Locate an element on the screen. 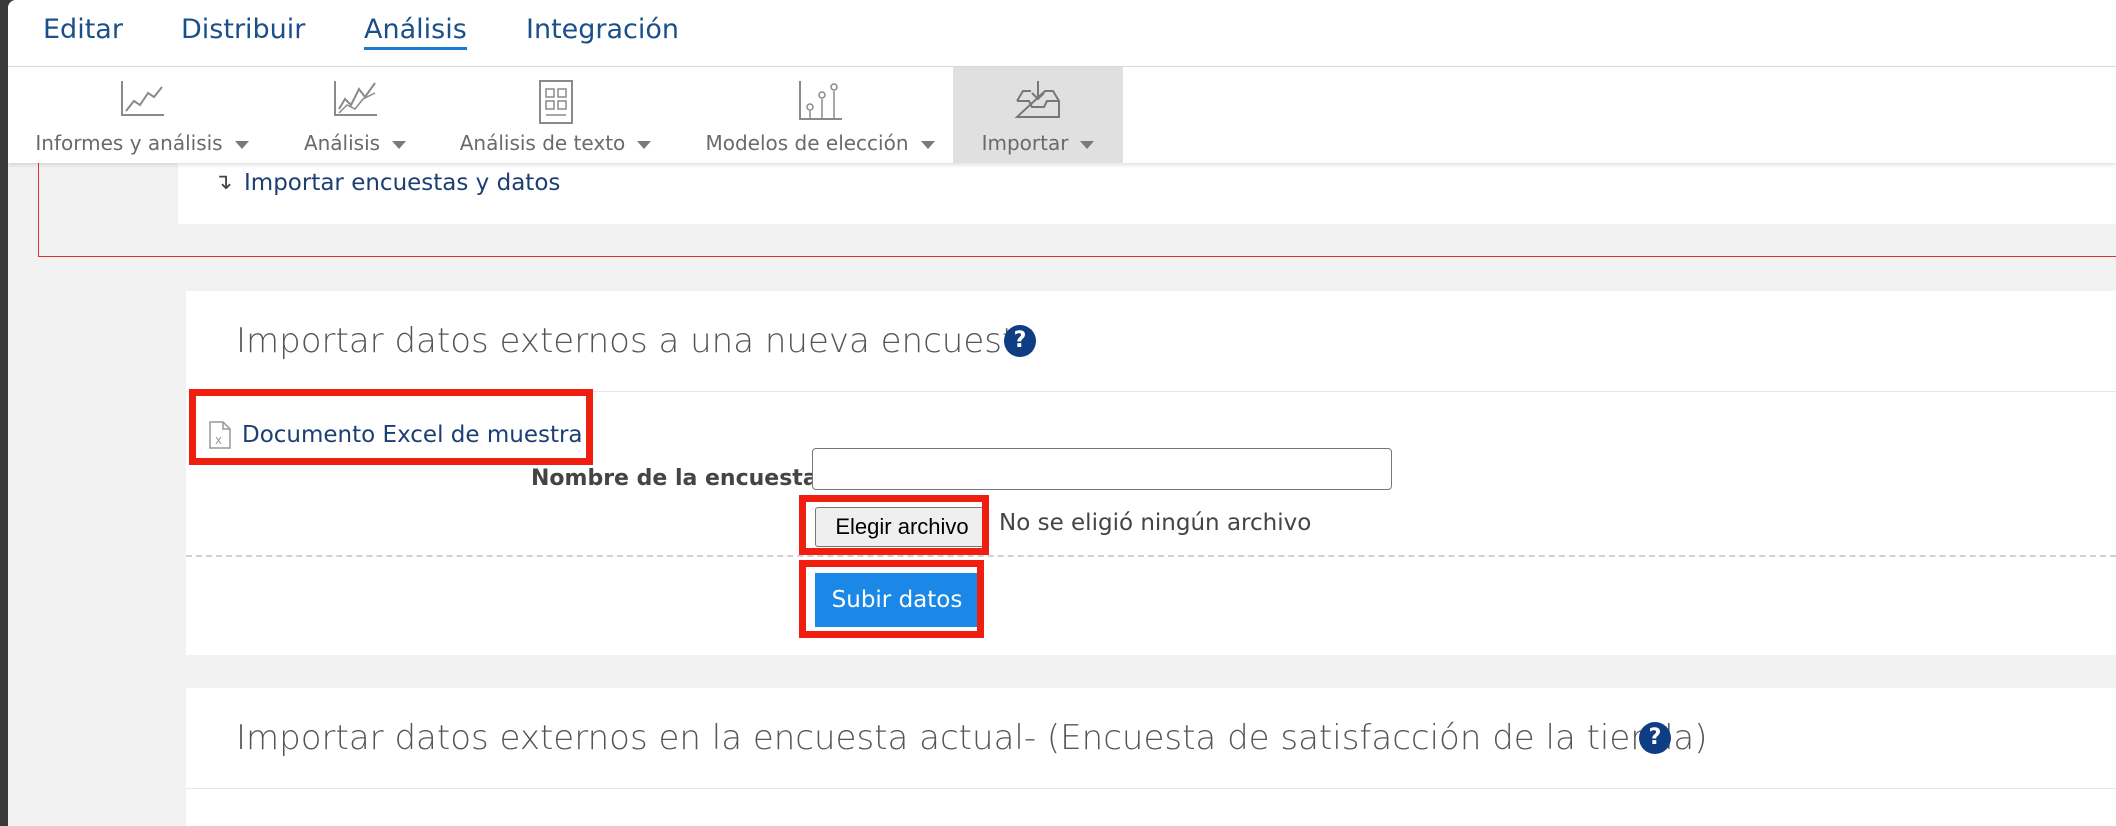 The width and height of the screenshot is (2116, 826). trend-chart-icon is located at coordinates (355, 98).